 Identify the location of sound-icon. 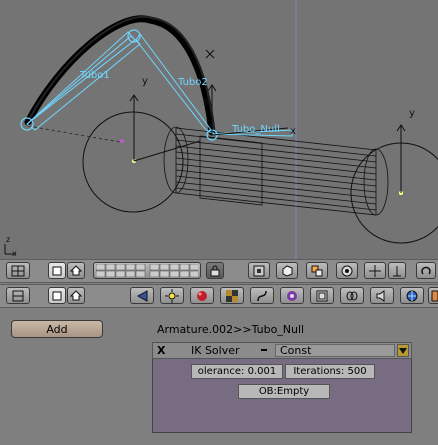
(382, 295).